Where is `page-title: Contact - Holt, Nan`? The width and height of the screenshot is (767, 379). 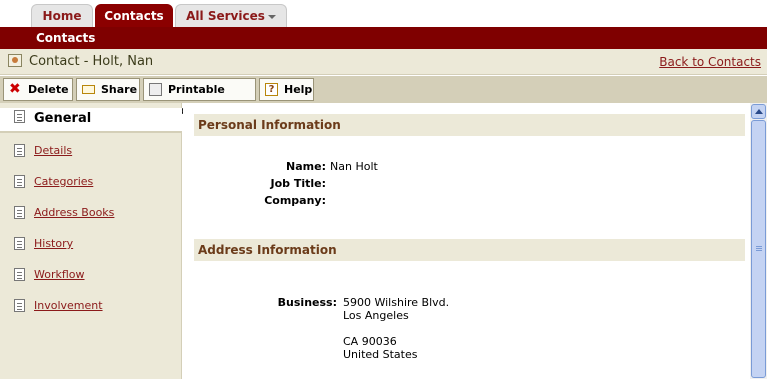
page-title: Contact - Holt, Nan is located at coordinates (91, 61).